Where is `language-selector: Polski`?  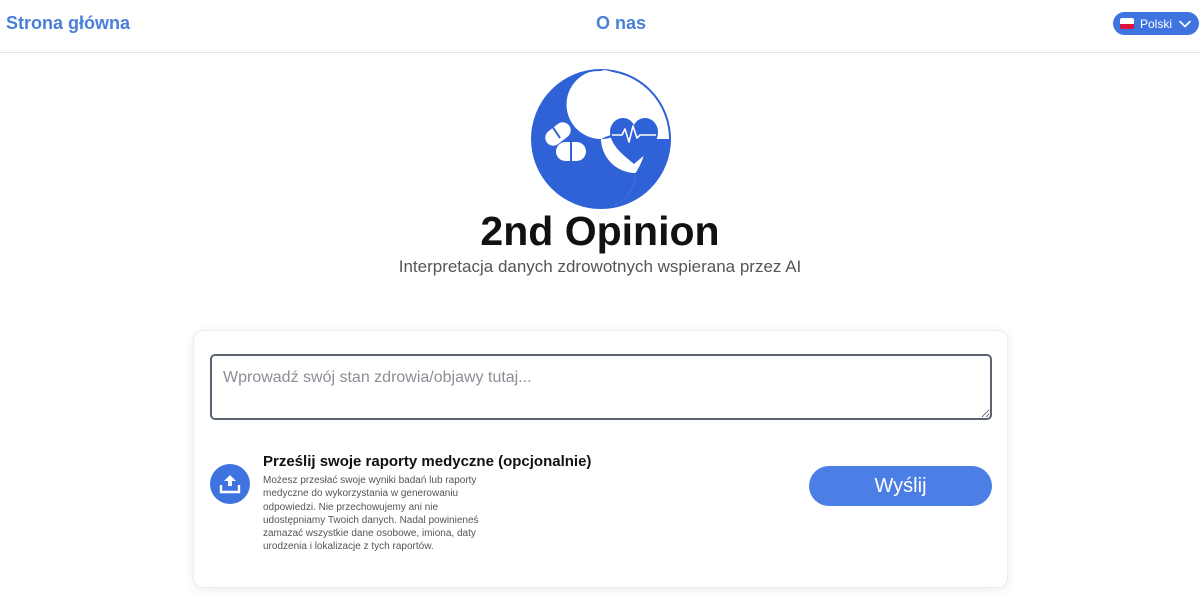
language-selector: Polski is located at coordinates (1156, 23).